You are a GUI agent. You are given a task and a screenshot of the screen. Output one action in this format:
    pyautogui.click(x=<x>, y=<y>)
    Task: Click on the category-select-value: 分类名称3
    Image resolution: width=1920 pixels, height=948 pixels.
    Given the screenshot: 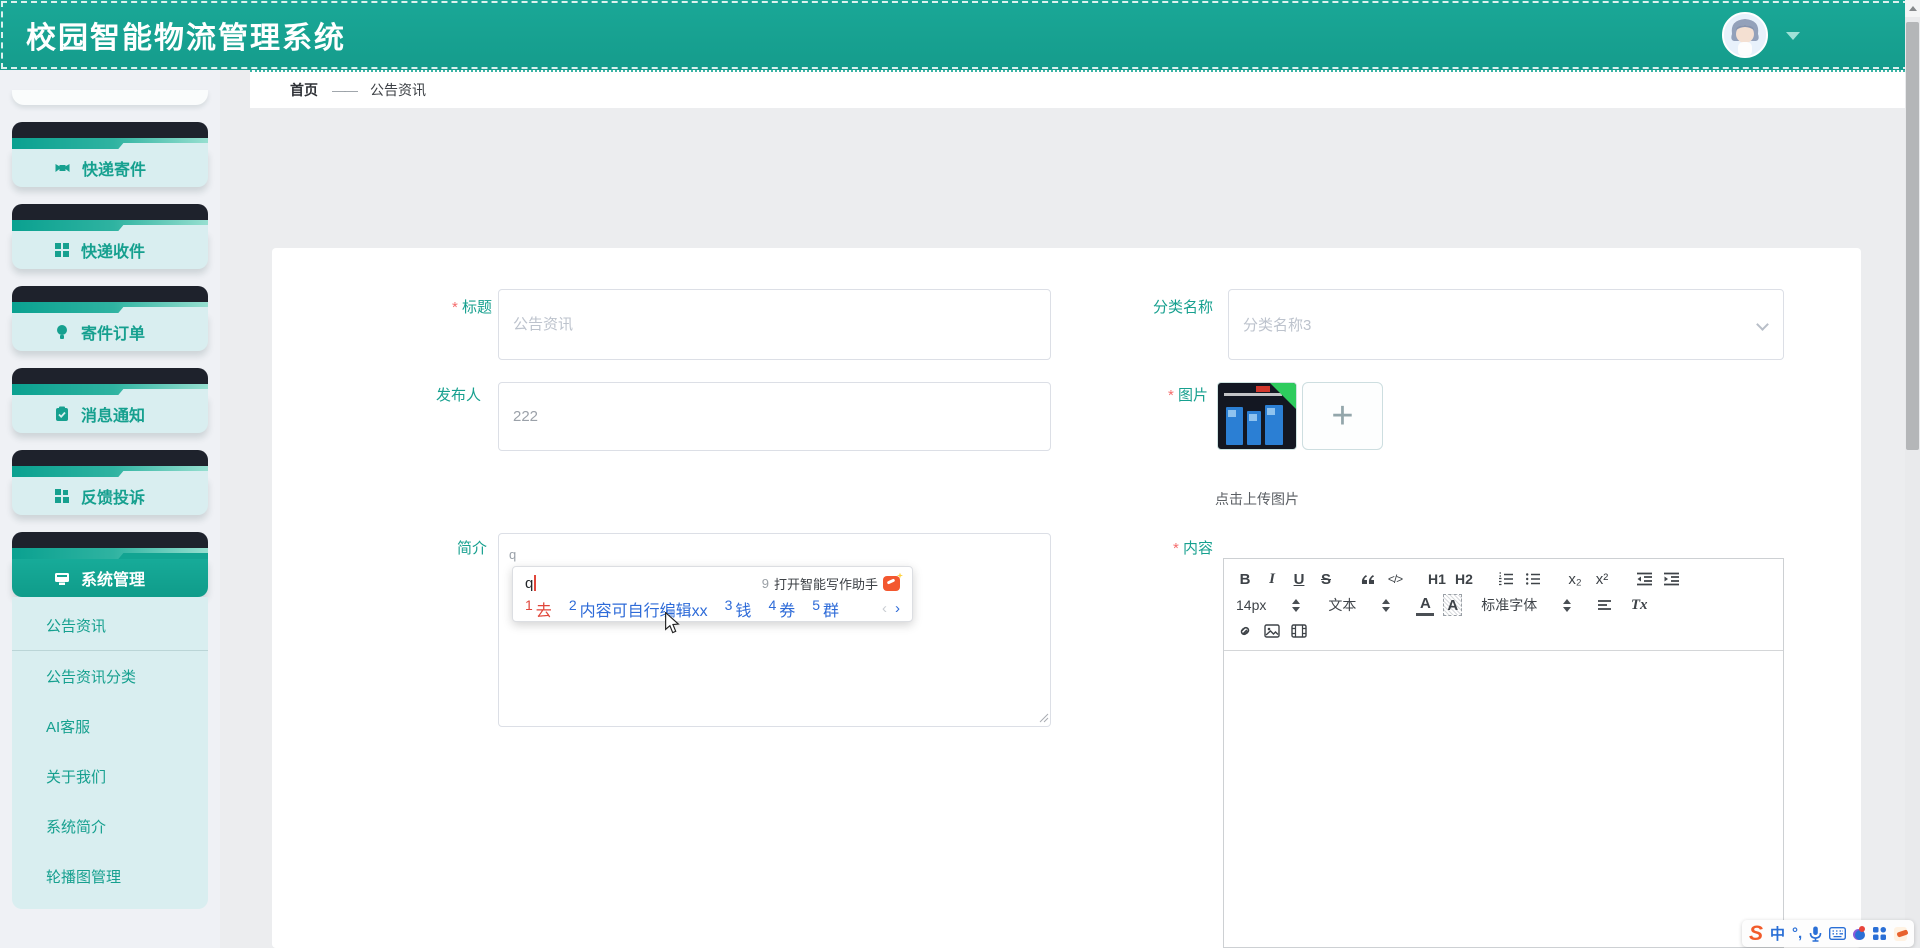 What is the action you would take?
    pyautogui.click(x=1277, y=325)
    